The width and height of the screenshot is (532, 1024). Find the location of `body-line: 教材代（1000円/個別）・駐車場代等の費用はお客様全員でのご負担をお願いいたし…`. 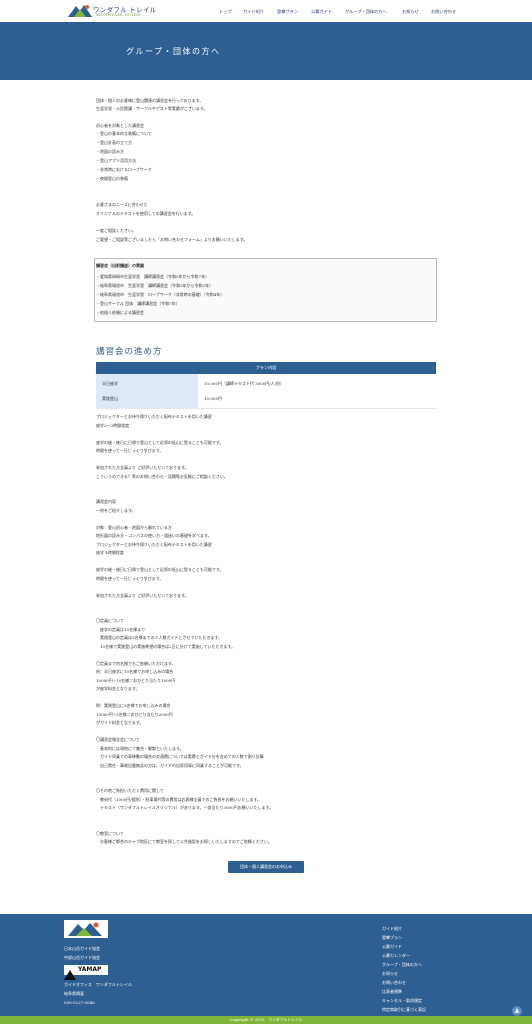

body-line: 教材代（1000円/個別）・駐車場代等の費用はお客様全員でのご負担をお願いいたし… is located at coordinates (179, 799).